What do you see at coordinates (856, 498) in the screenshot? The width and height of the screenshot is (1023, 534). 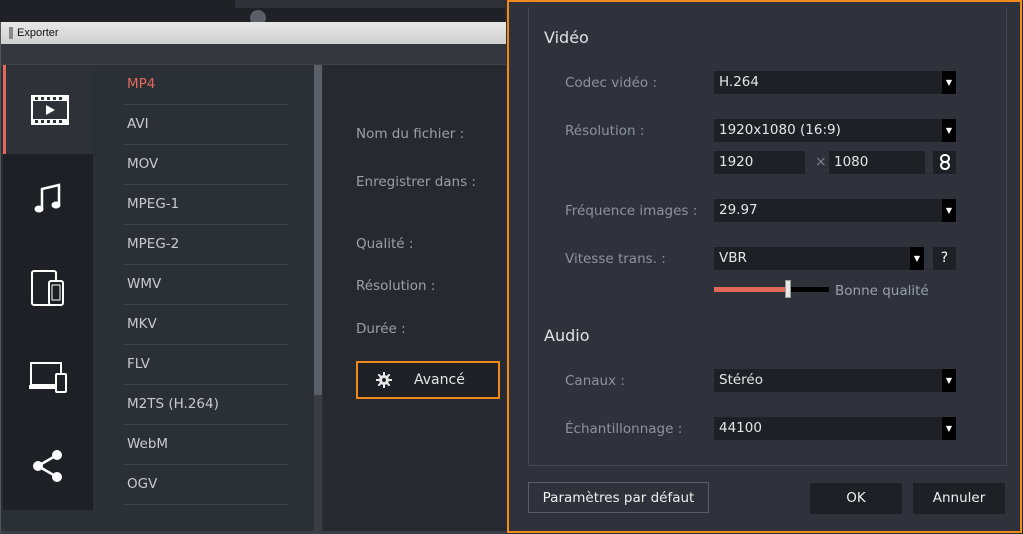 I see `ok-button: OK` at bounding box center [856, 498].